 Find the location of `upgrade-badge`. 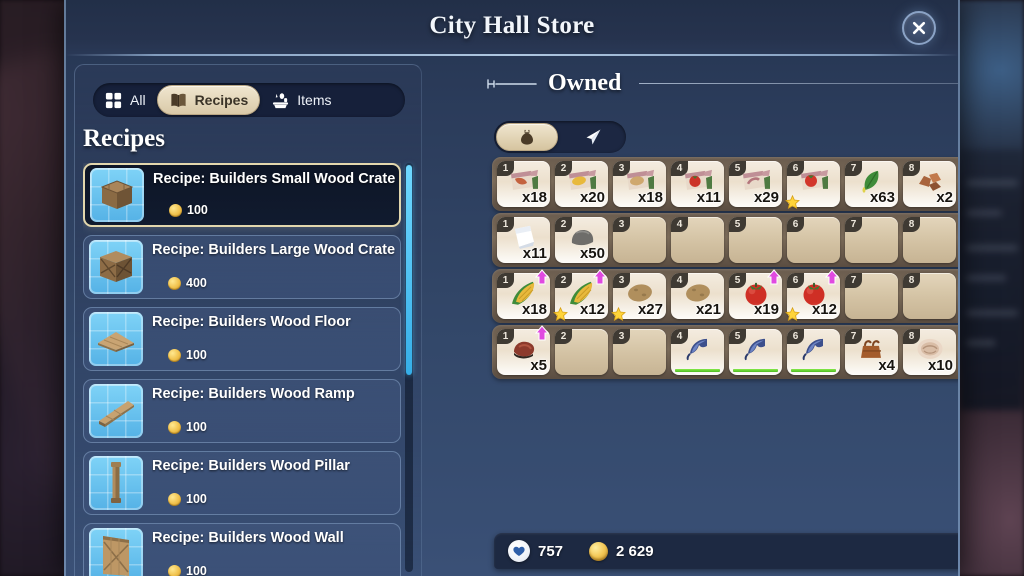

upgrade-badge is located at coordinates (542, 277).